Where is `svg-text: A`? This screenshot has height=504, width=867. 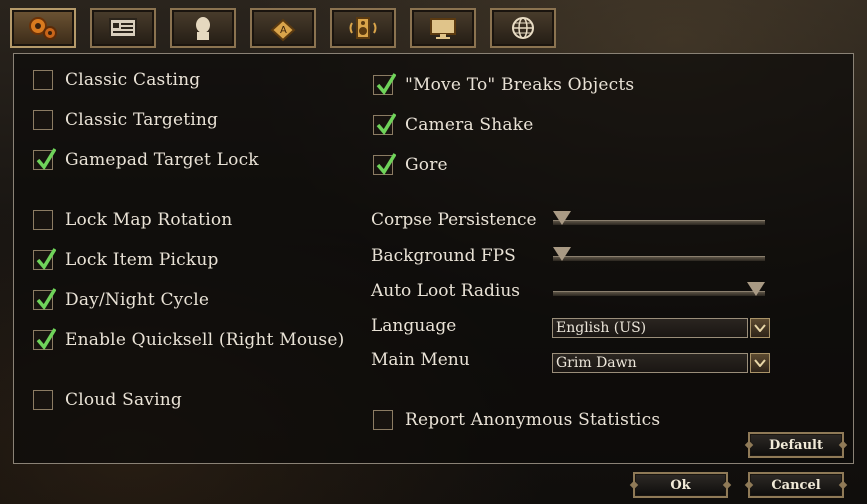 svg-text: A is located at coordinates (283, 30).